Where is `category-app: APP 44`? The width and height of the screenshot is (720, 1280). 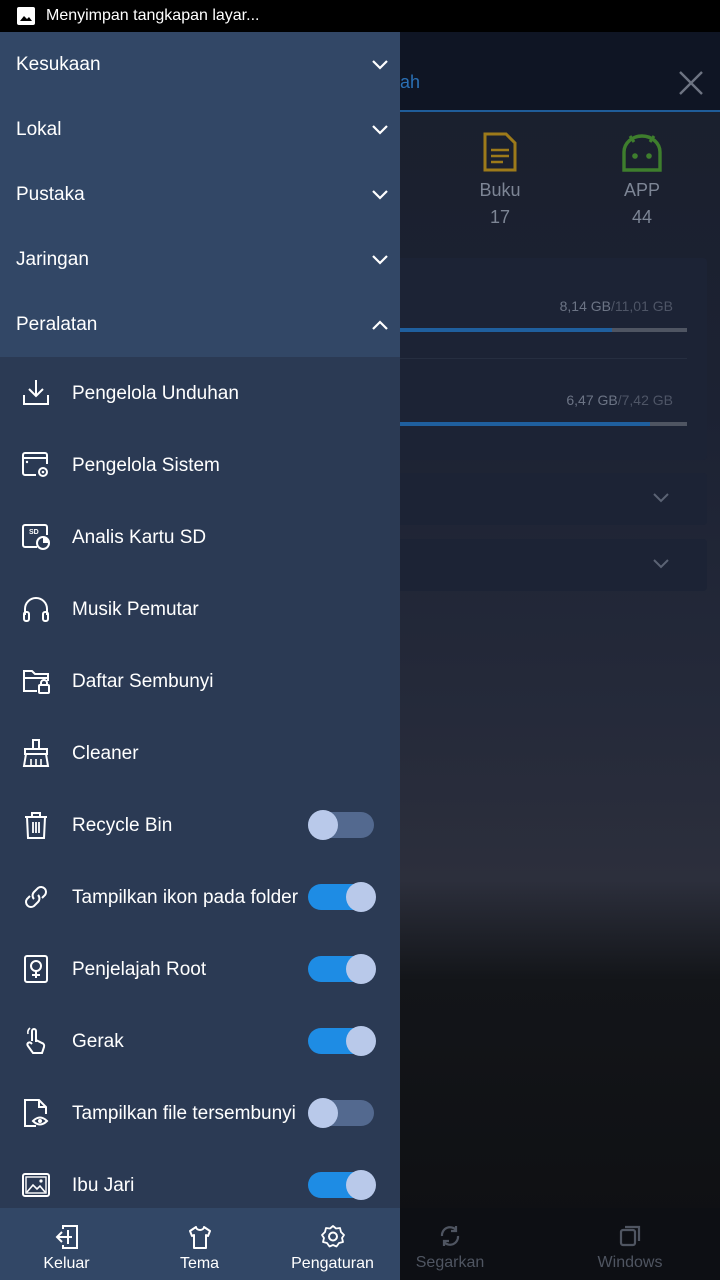 category-app: APP 44 is located at coordinates (642, 180).